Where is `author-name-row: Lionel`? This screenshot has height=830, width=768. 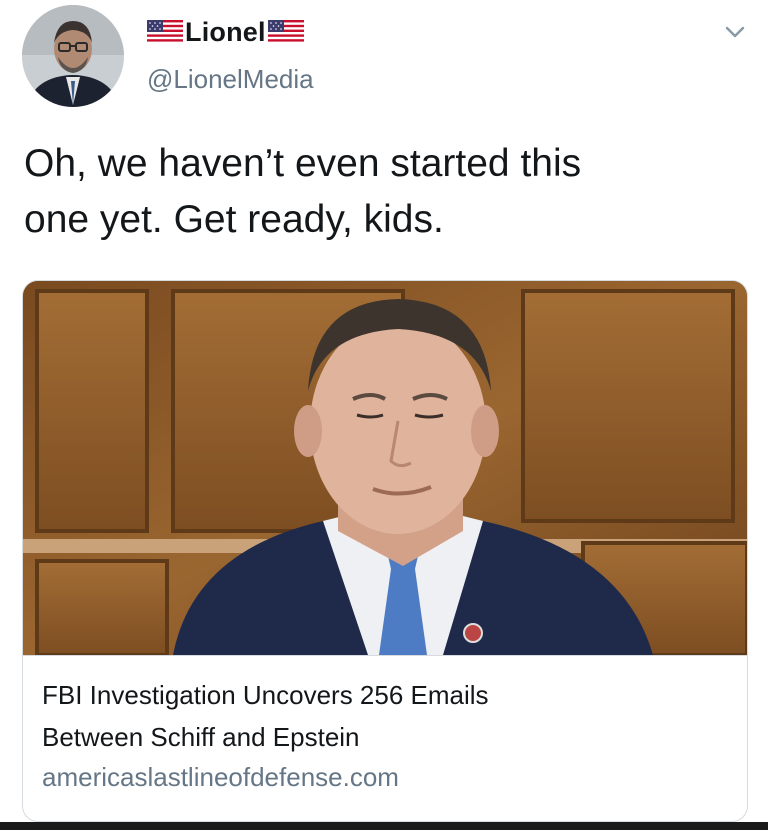 author-name-row: Lionel is located at coordinates (225, 32).